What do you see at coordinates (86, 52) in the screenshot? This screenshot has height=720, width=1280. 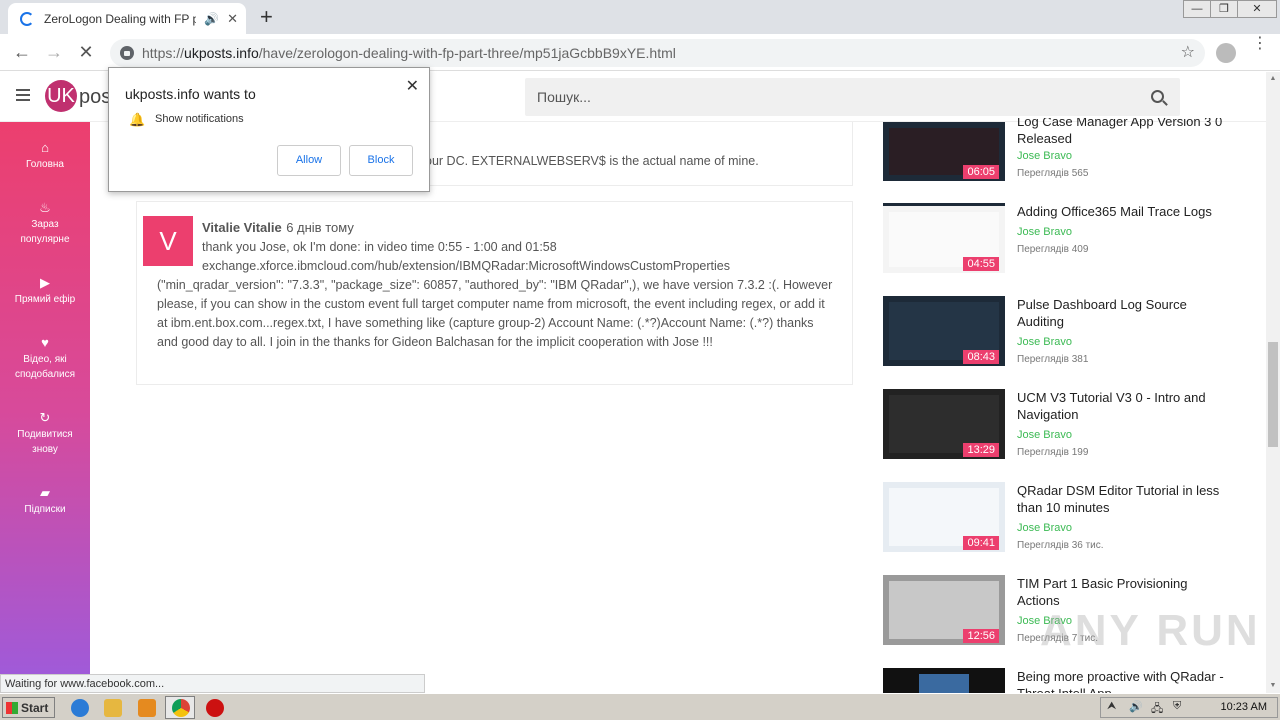 I see `stop-button: ✕` at bounding box center [86, 52].